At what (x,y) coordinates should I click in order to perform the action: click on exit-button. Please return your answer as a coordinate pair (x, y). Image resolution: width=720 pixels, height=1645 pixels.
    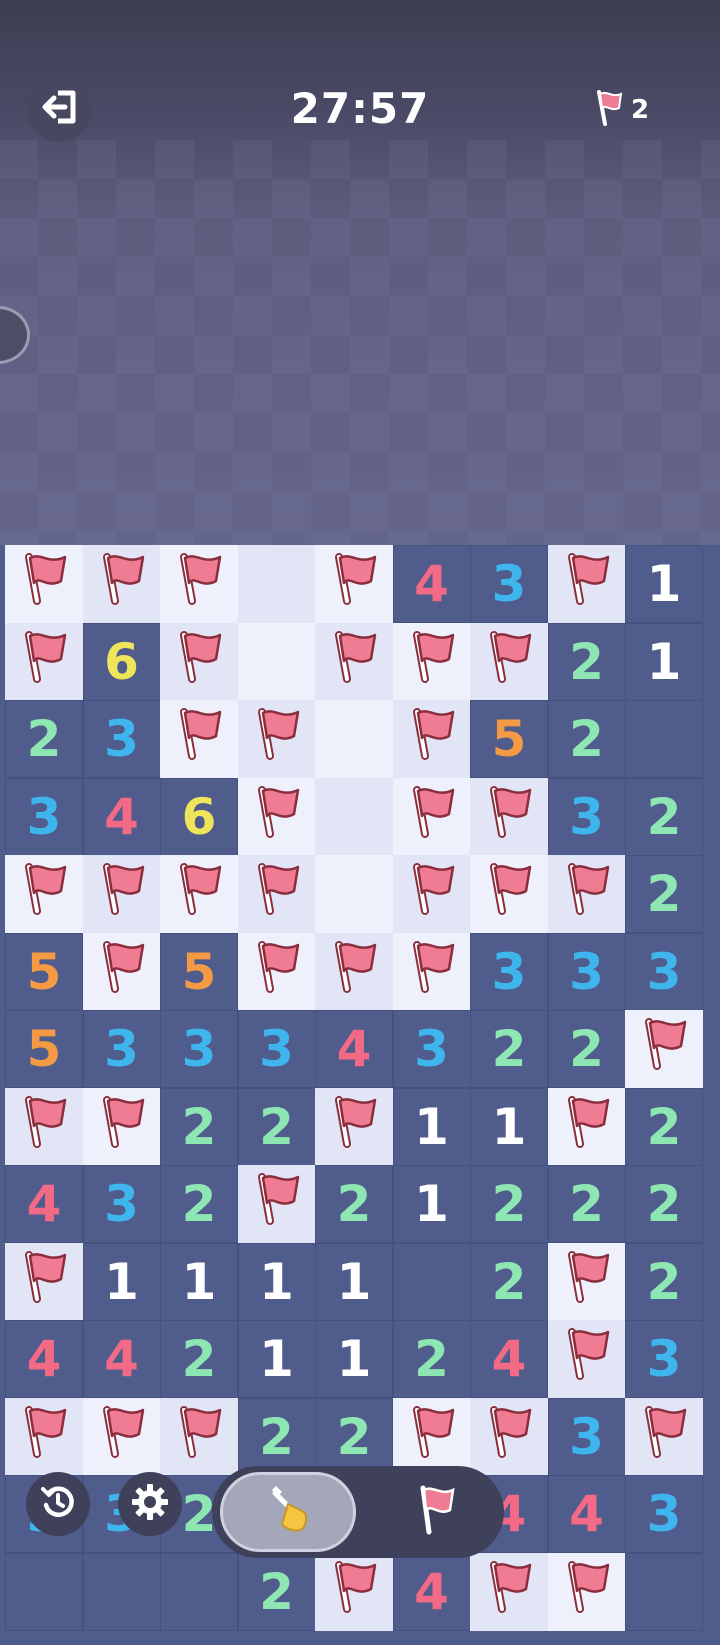
    Looking at the image, I should click on (59, 109).